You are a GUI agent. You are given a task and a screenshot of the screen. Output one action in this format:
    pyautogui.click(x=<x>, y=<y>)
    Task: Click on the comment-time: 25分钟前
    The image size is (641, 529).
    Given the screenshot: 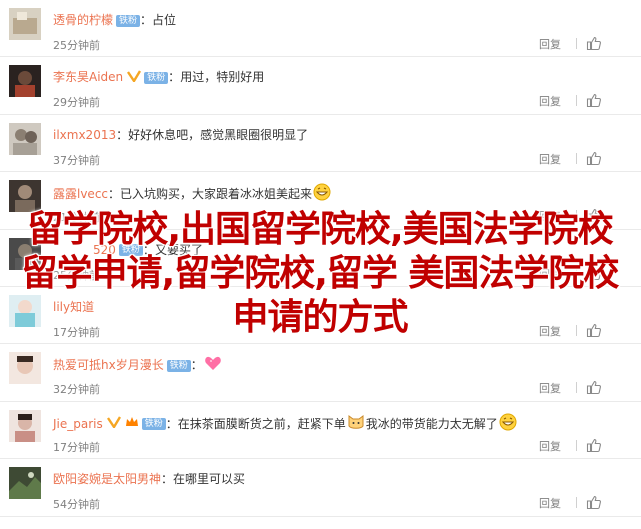 What is the action you would take?
    pyautogui.click(x=76, y=45)
    